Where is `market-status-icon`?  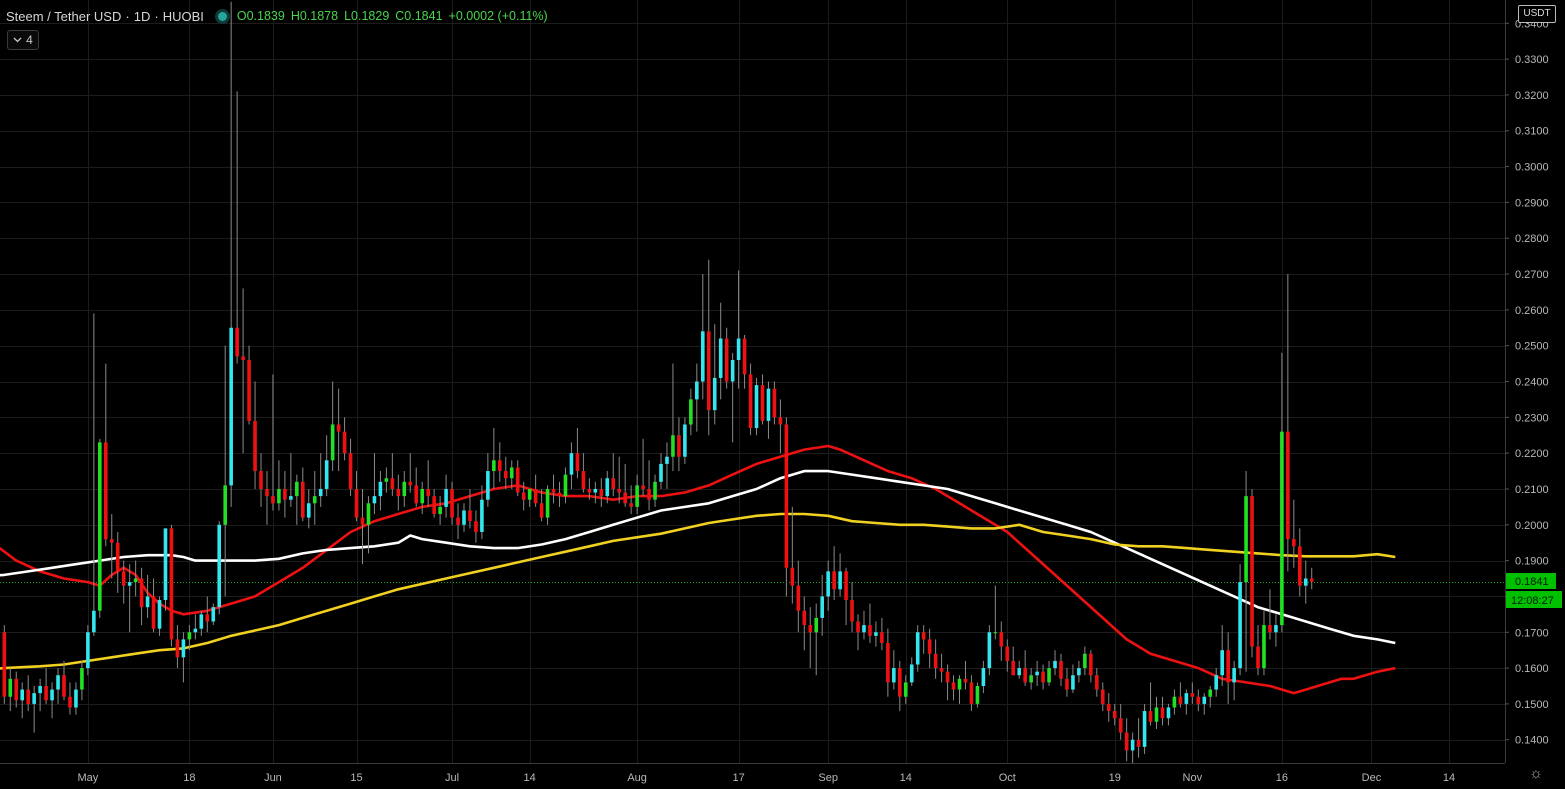 market-status-icon is located at coordinates (222, 16).